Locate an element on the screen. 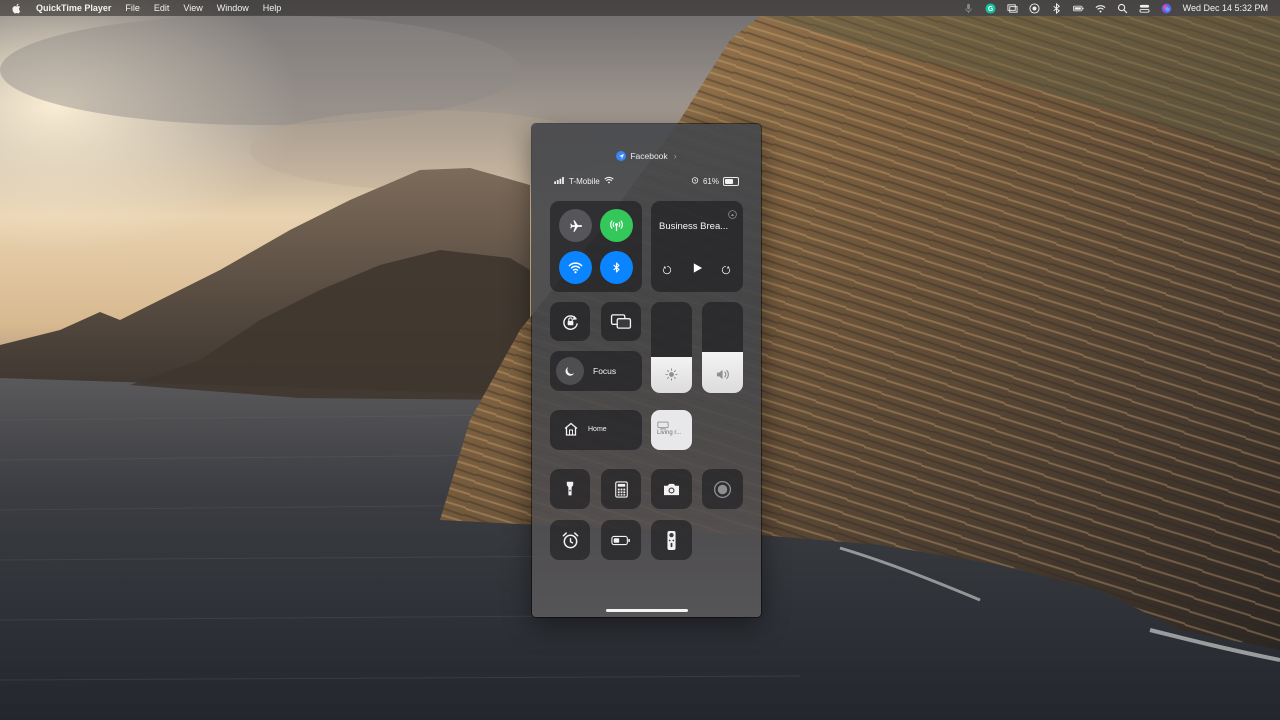  home-label: Home is located at coordinates (597, 429).